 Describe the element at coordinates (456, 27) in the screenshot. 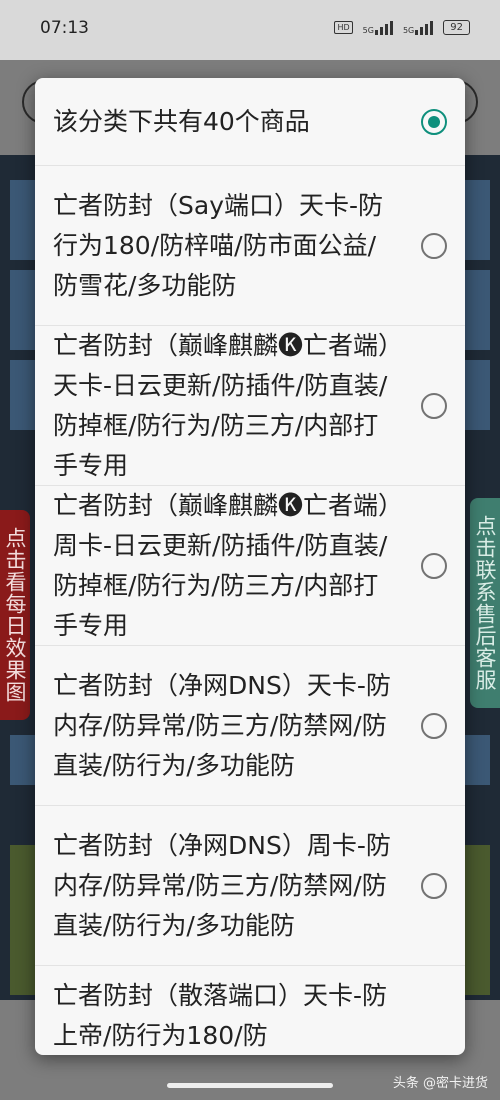

I see `battery-icon: 92` at that location.